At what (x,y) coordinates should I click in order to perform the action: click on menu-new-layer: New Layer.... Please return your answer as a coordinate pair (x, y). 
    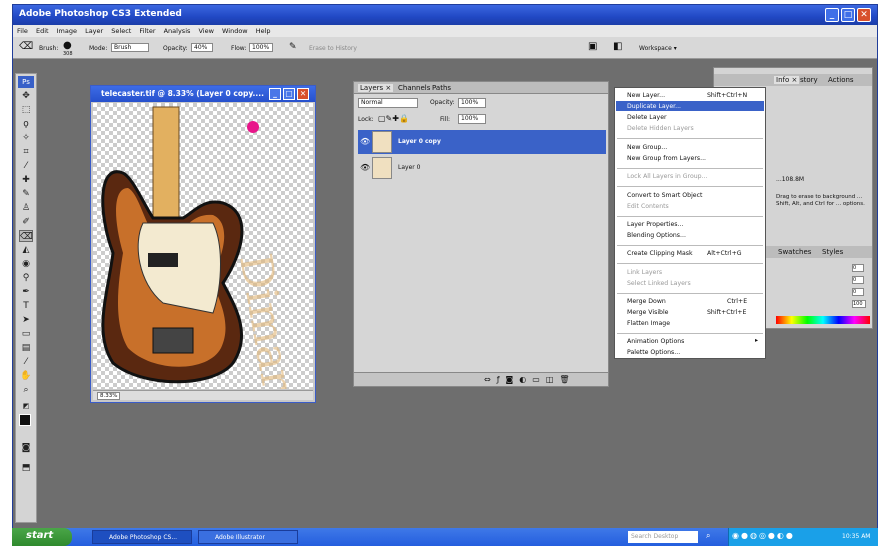
    Looking at the image, I should click on (646, 95).